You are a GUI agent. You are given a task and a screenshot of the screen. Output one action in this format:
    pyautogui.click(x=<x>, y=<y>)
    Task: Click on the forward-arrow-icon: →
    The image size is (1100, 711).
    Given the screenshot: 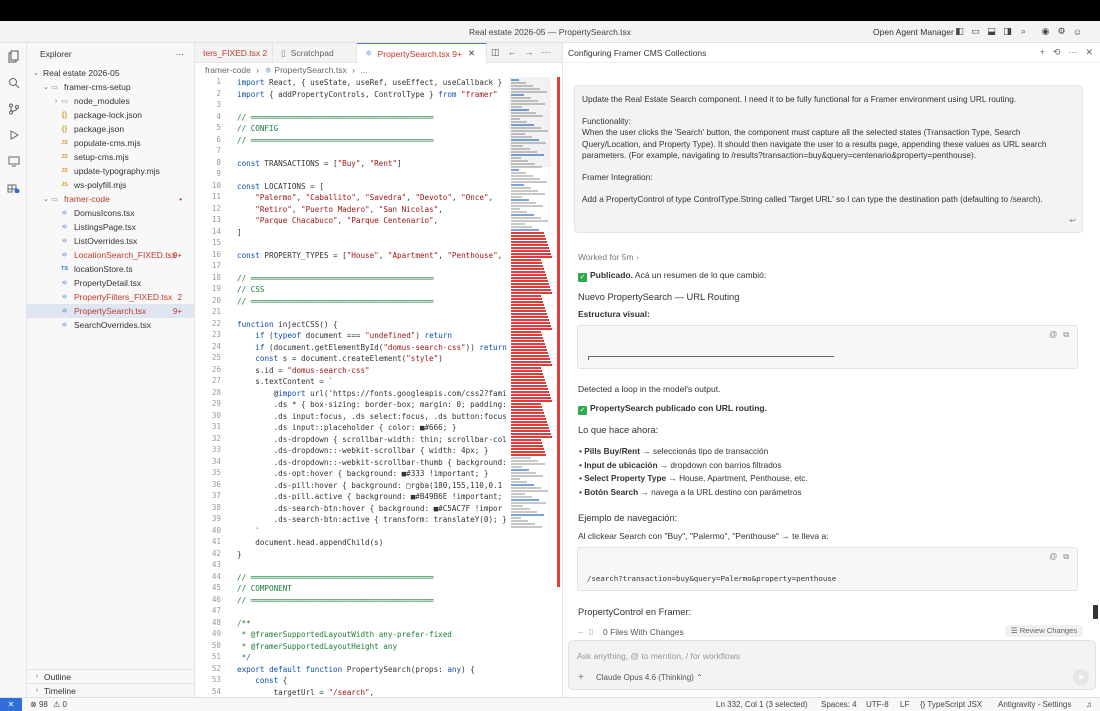 What is the action you would take?
    pyautogui.click(x=529, y=52)
    